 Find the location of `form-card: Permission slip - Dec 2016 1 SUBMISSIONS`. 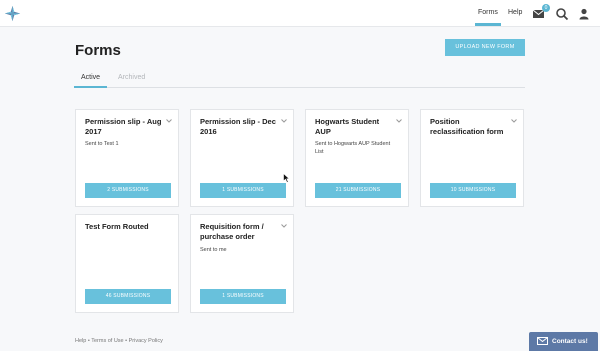

form-card: Permission slip - Dec 2016 1 SUBMISSIONS is located at coordinates (242, 158).